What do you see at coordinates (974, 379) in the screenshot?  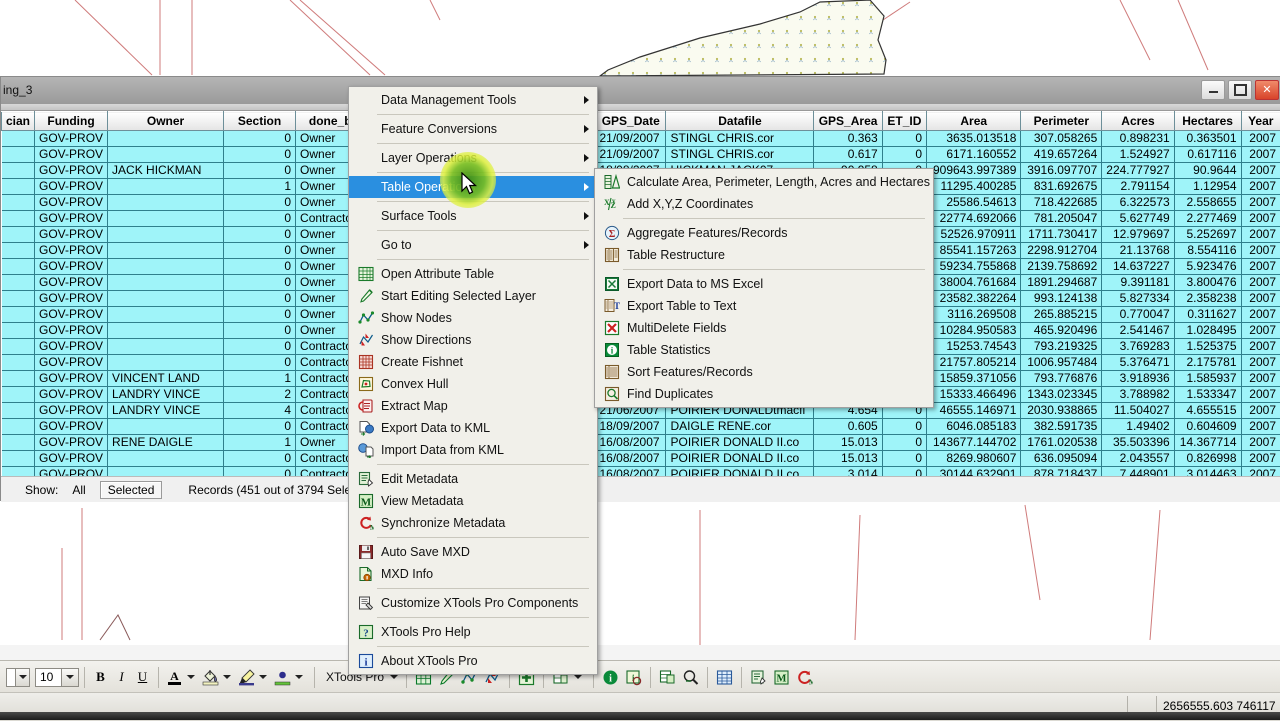 I see `table-cell: 15859.371056` at bounding box center [974, 379].